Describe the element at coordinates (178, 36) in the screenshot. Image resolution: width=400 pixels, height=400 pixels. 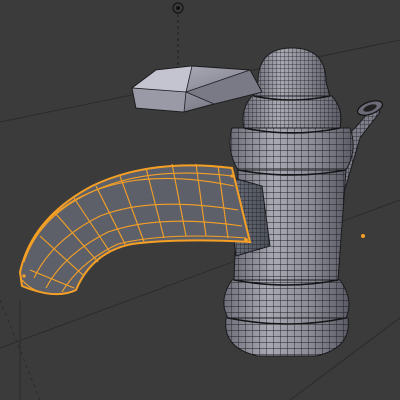
I see `camera-origin-icon` at that location.